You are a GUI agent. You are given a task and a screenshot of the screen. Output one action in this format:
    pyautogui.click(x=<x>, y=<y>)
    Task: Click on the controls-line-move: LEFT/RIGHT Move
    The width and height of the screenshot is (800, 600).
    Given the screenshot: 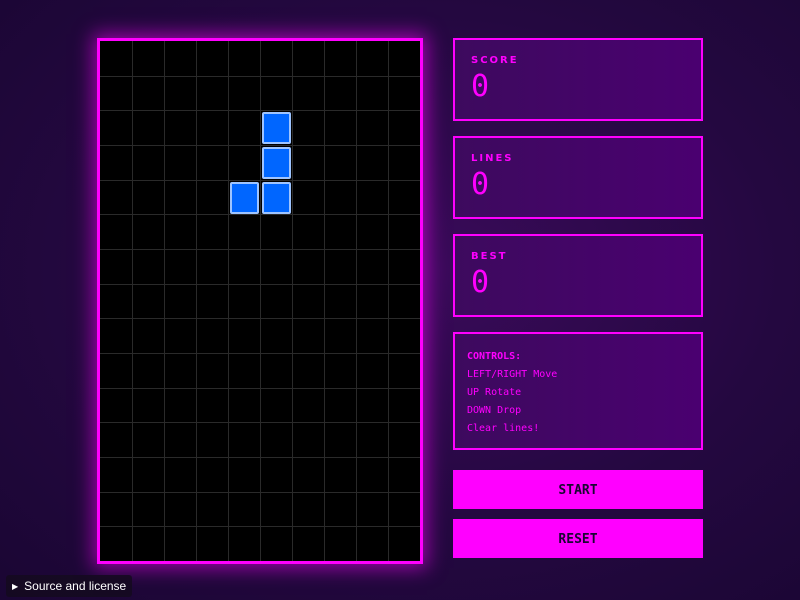 What is the action you would take?
    pyautogui.click(x=512, y=374)
    